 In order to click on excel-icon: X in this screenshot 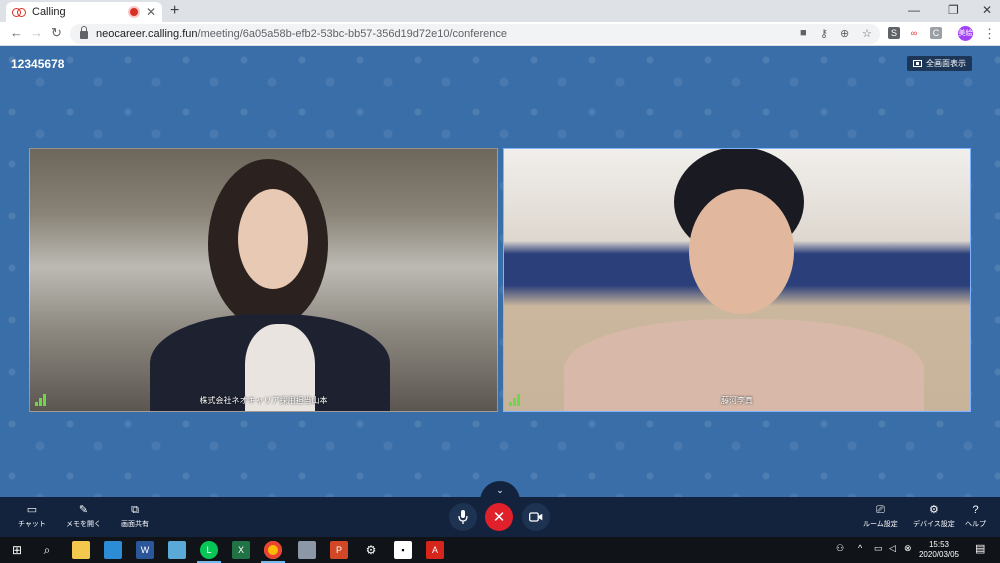, I will do `click(241, 550)`.